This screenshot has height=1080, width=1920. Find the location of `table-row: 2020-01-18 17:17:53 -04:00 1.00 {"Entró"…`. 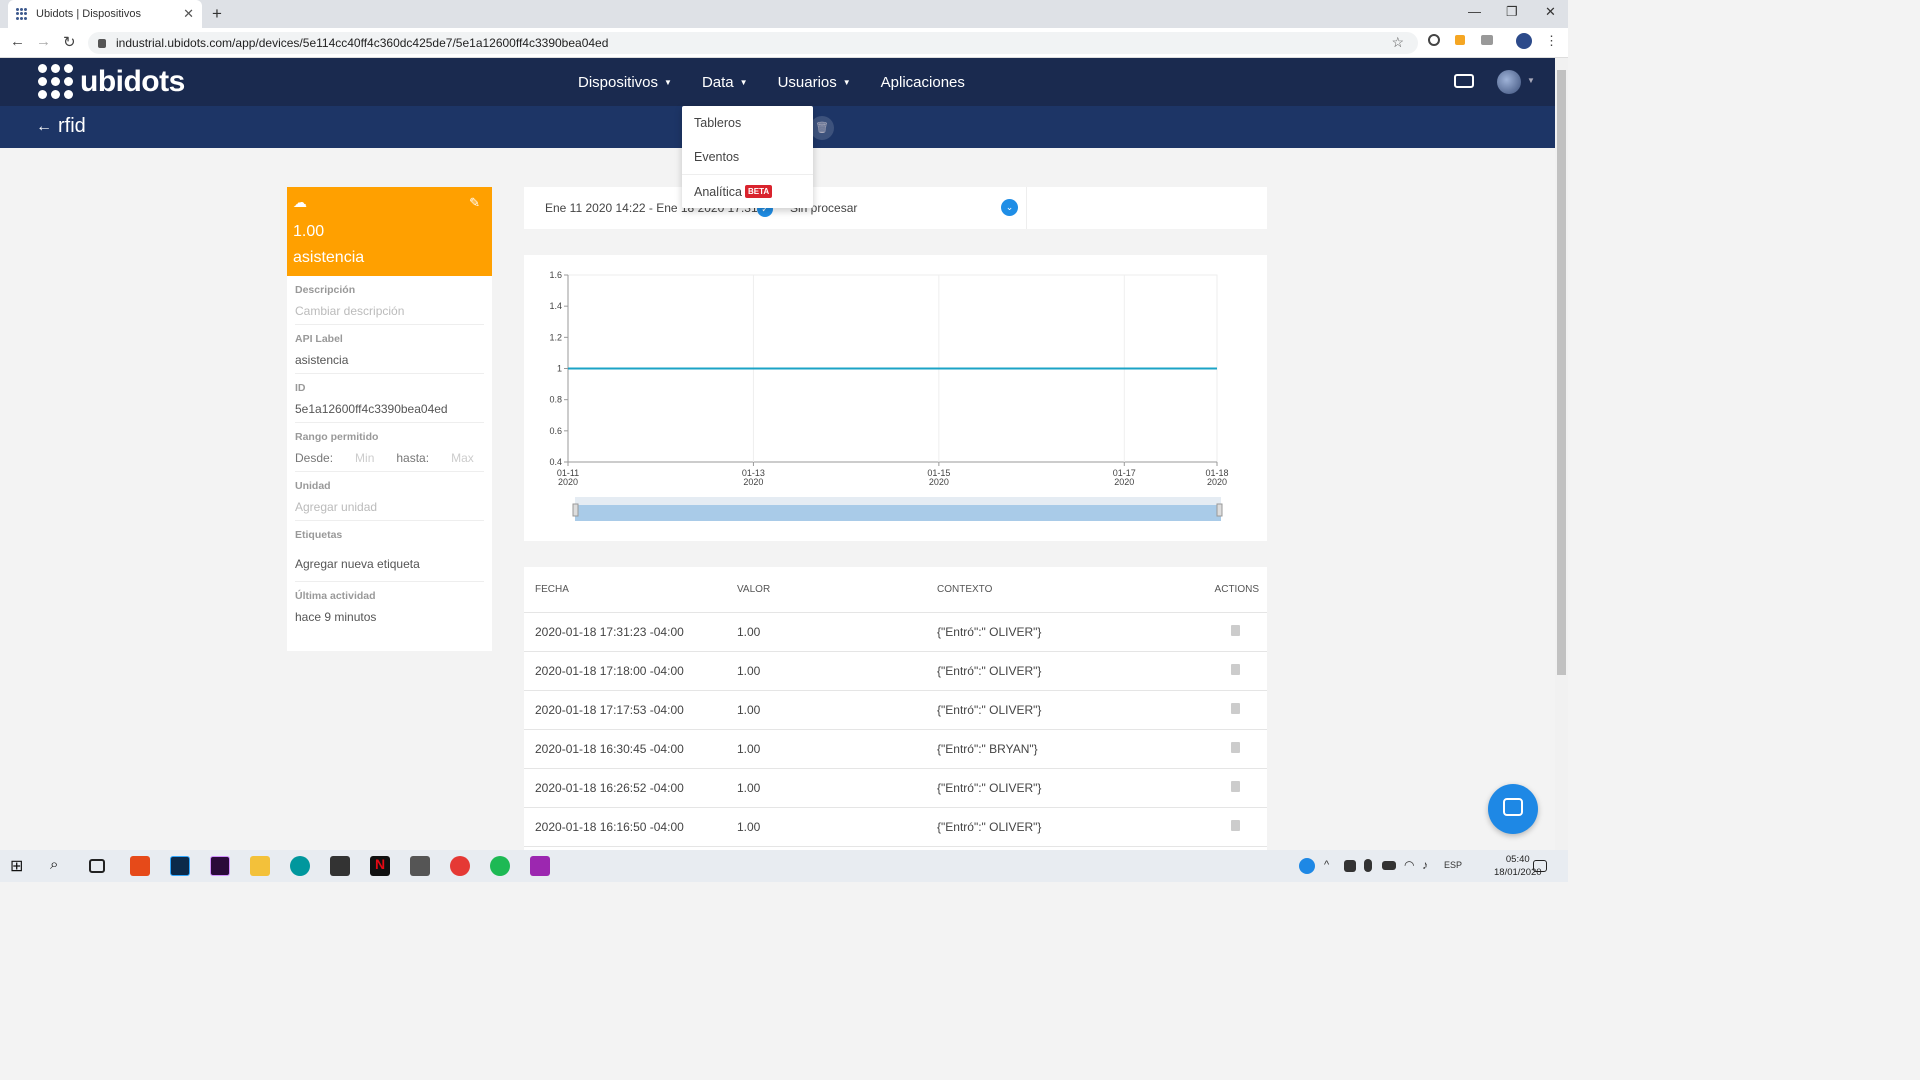

table-row: 2020-01-18 17:17:53 -04:00 1.00 {"Entró"… is located at coordinates (895, 710).